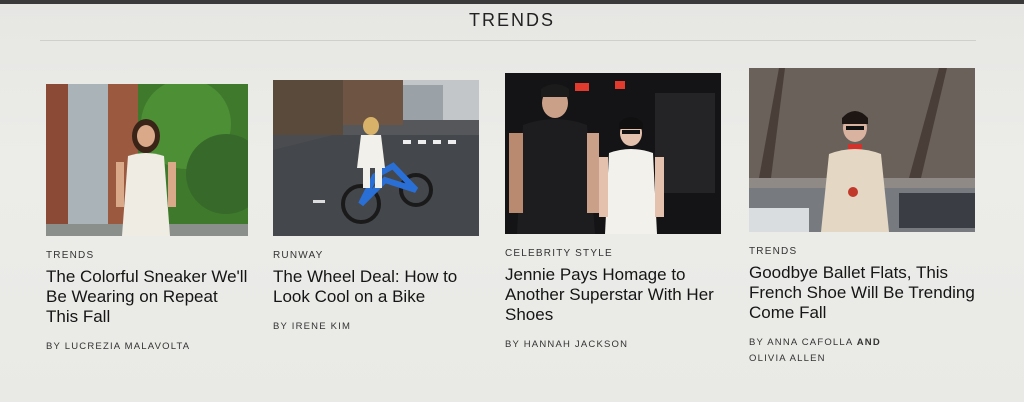  What do you see at coordinates (511, 20) in the screenshot?
I see `section-title: TRENDS` at bounding box center [511, 20].